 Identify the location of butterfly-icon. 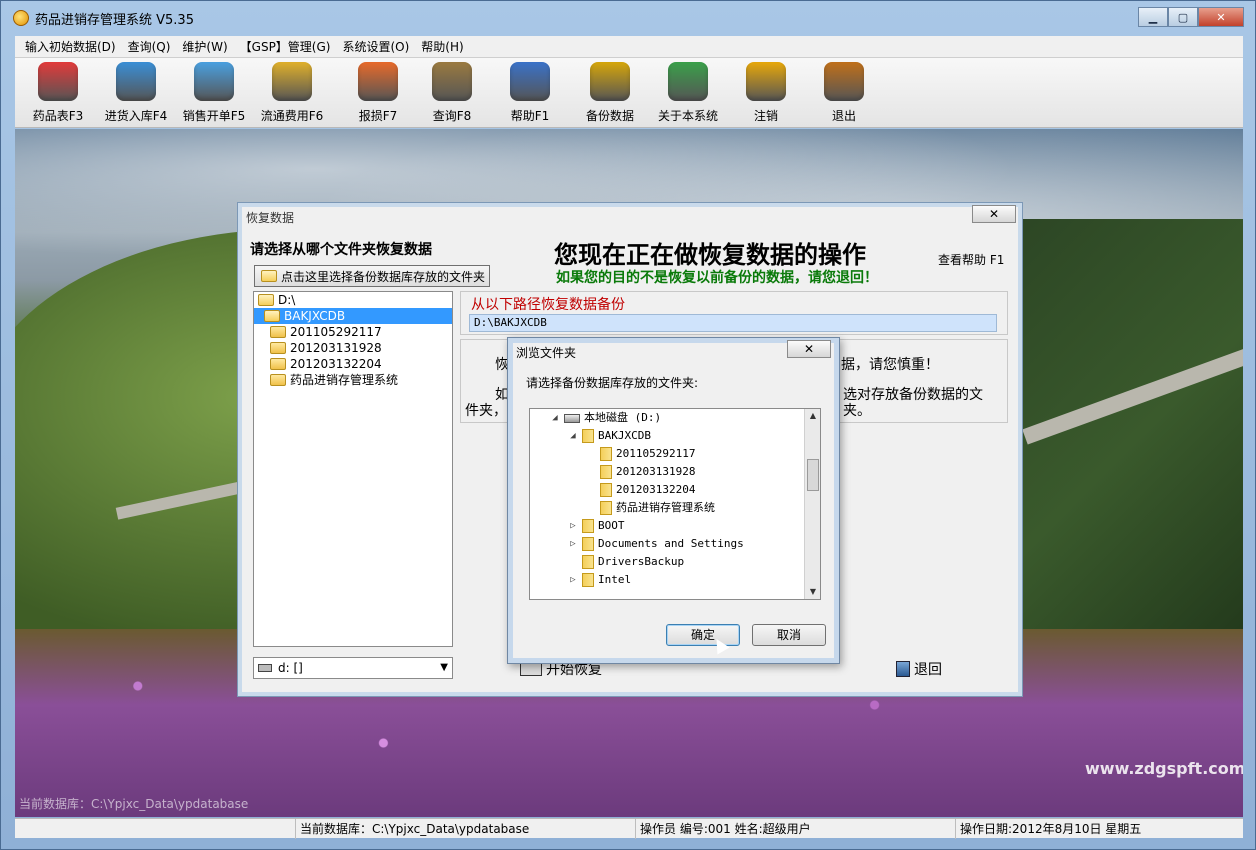
(58, 81).